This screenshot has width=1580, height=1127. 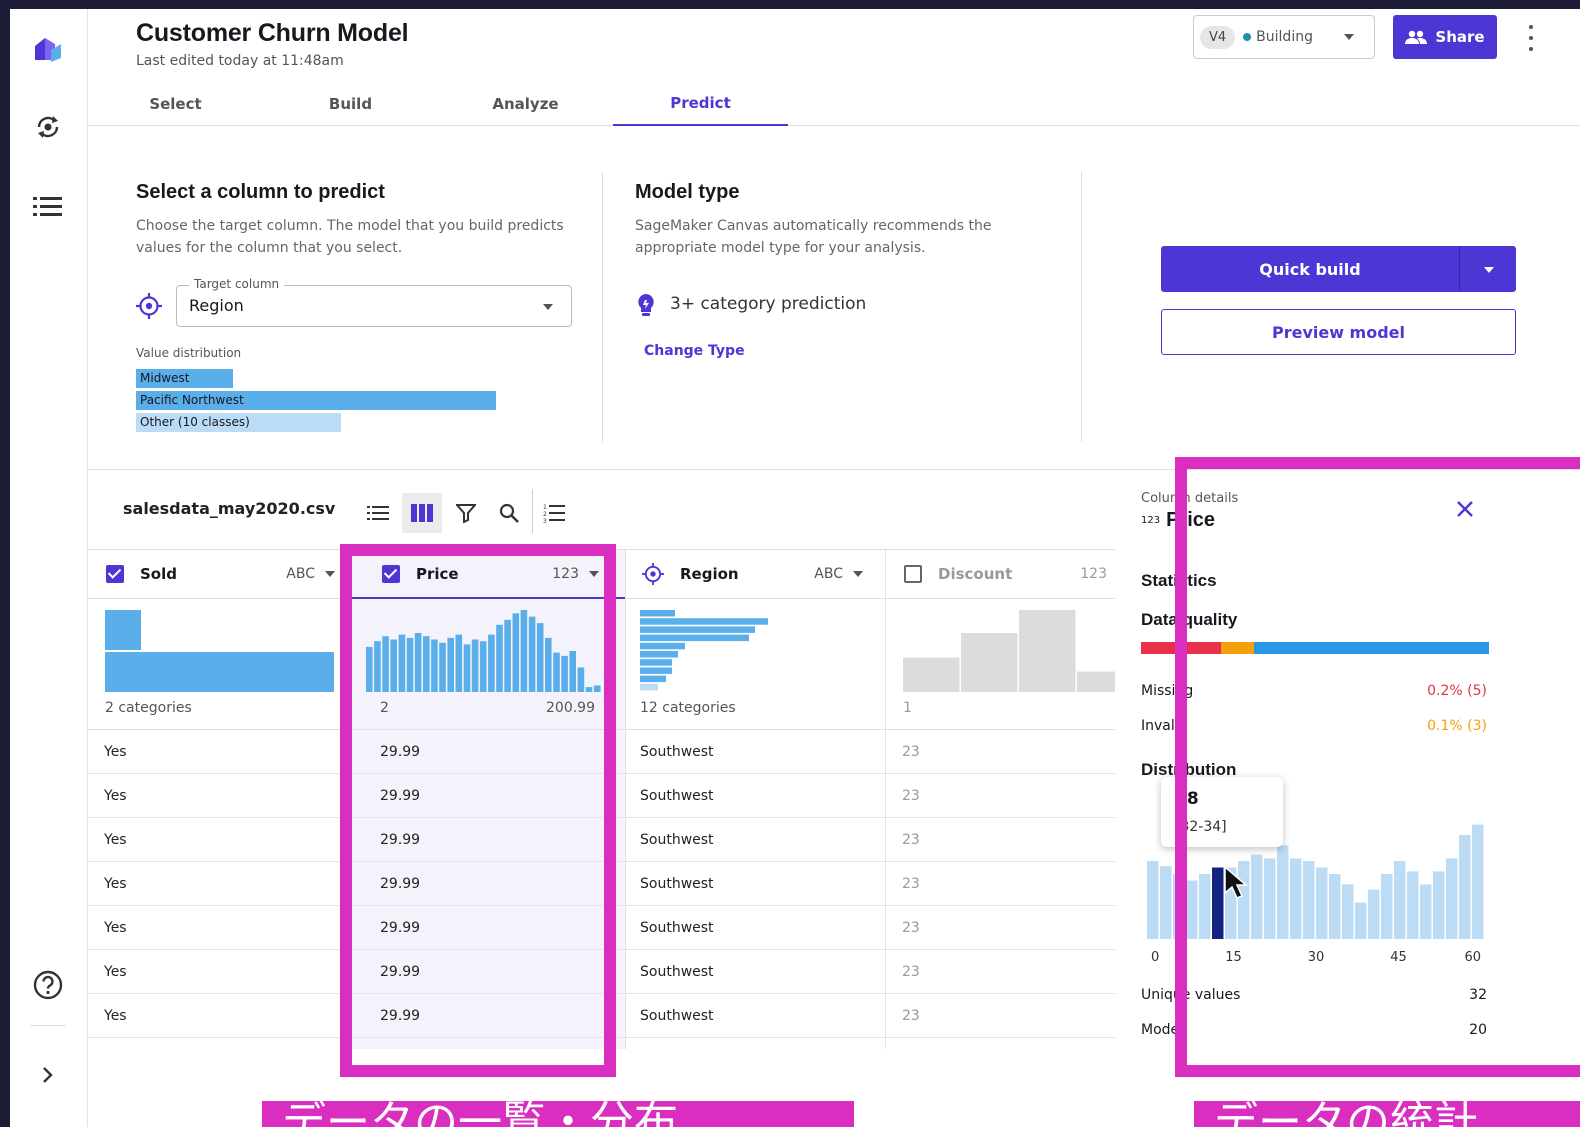 What do you see at coordinates (688, 708) in the screenshot?
I see `column-summary: 12 categories` at bounding box center [688, 708].